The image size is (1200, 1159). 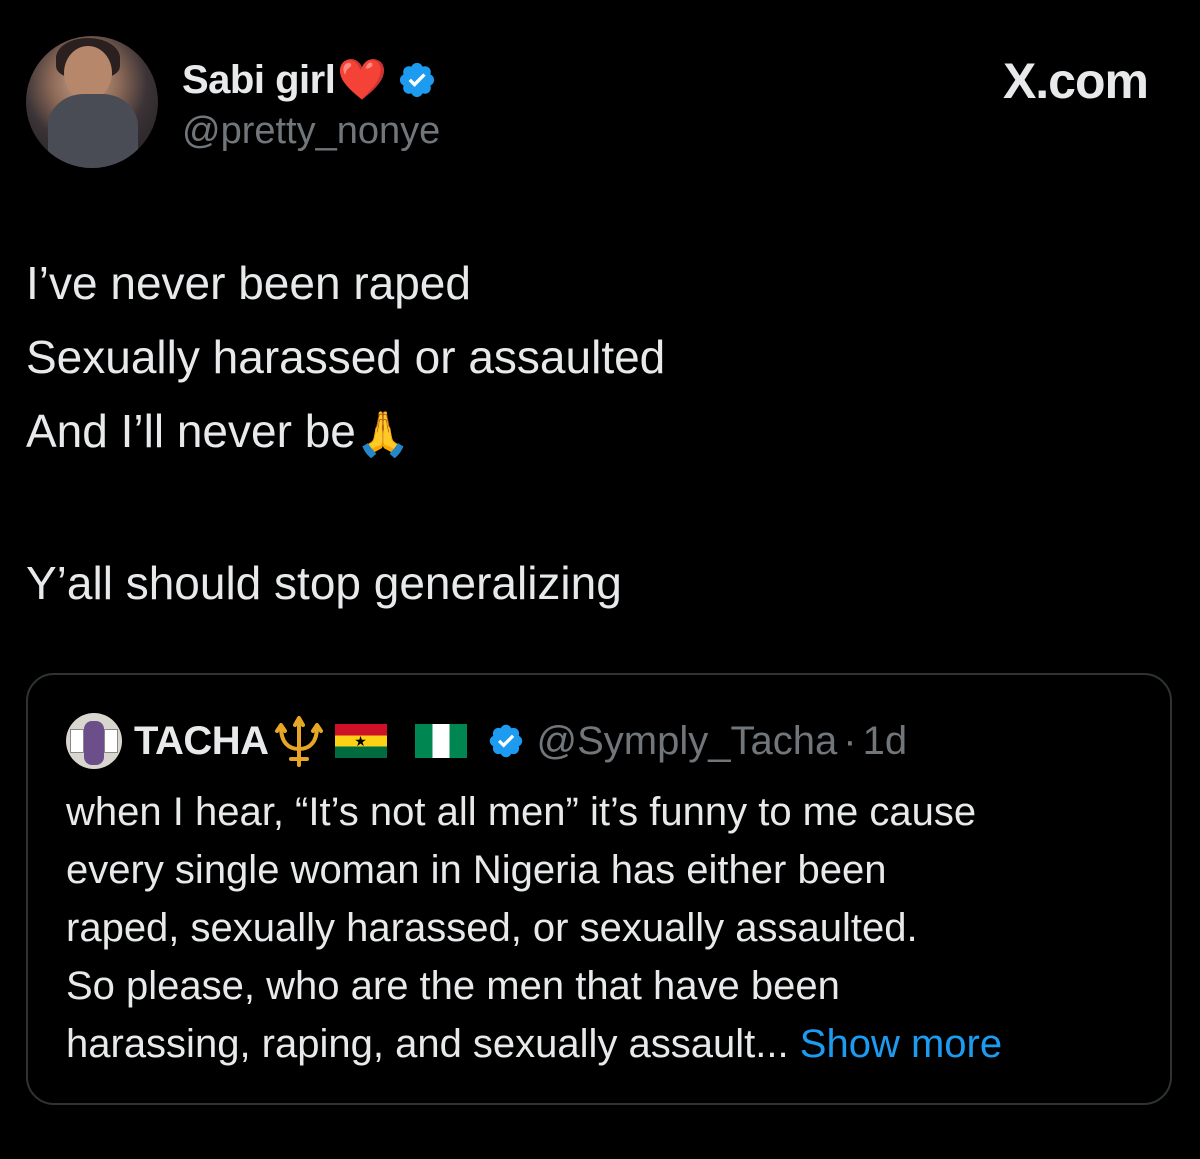 What do you see at coordinates (324, 583) in the screenshot?
I see `post-text-line: Y’all should stop generalizing` at bounding box center [324, 583].